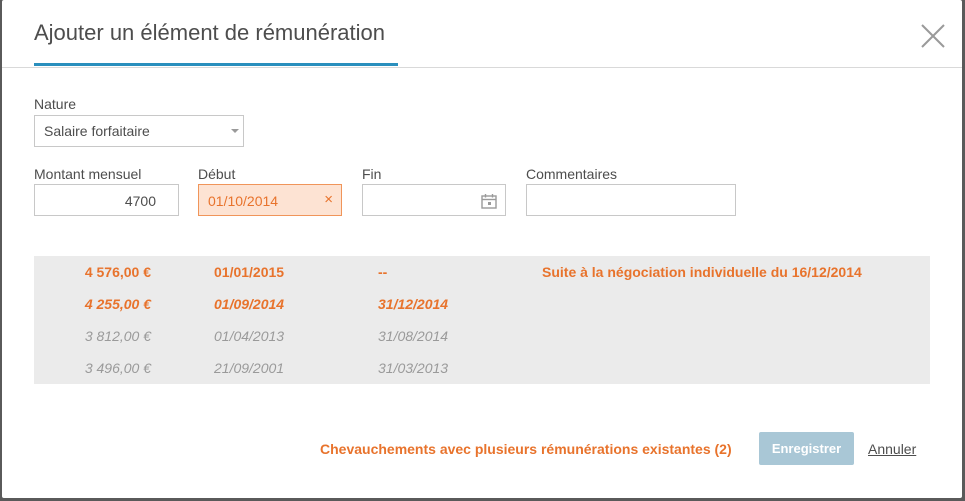  I want to click on monthly-amount-label: Montant mensuel, so click(88, 174).